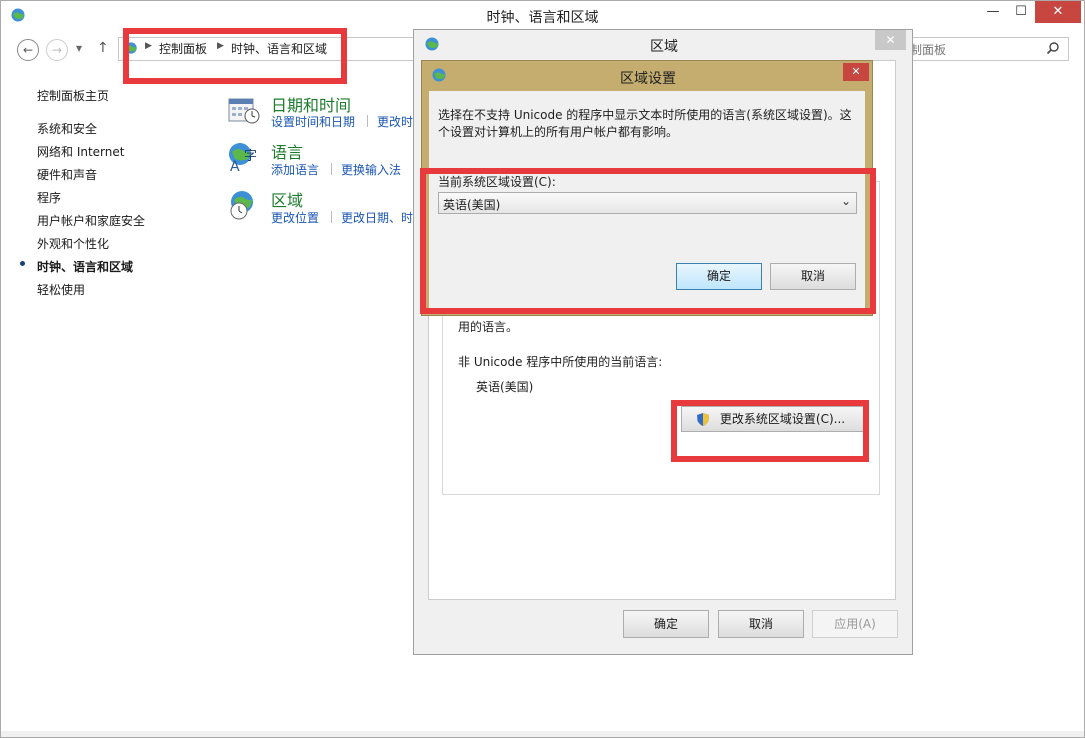  I want to click on sidebar-item-appearance: 外观和个性化, so click(73, 243).